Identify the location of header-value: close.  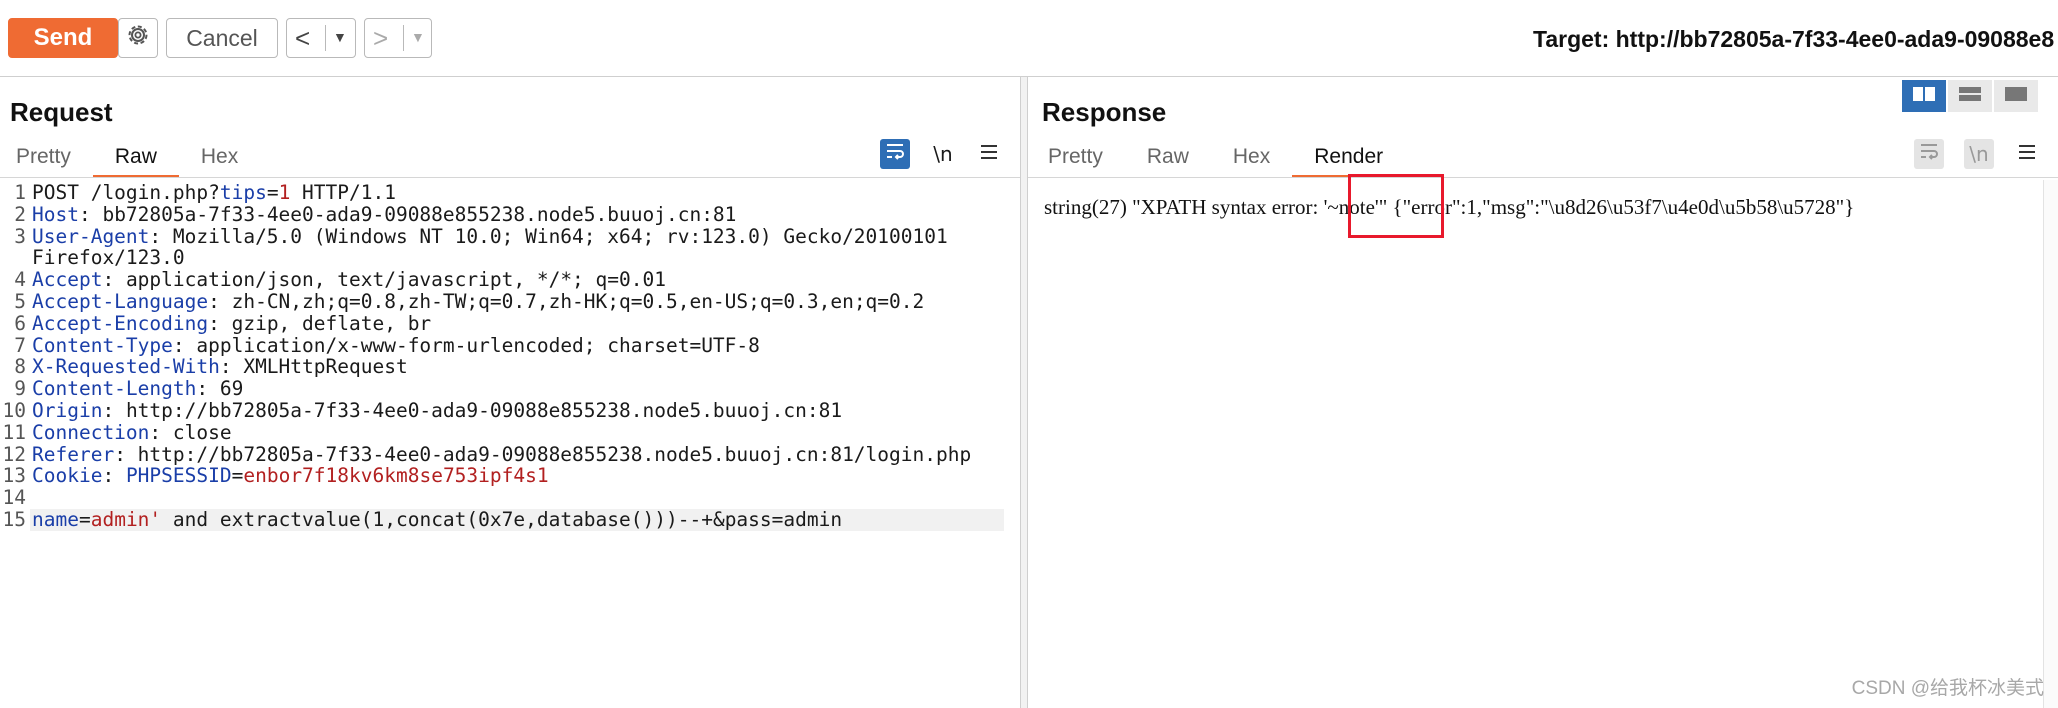
(202, 432).